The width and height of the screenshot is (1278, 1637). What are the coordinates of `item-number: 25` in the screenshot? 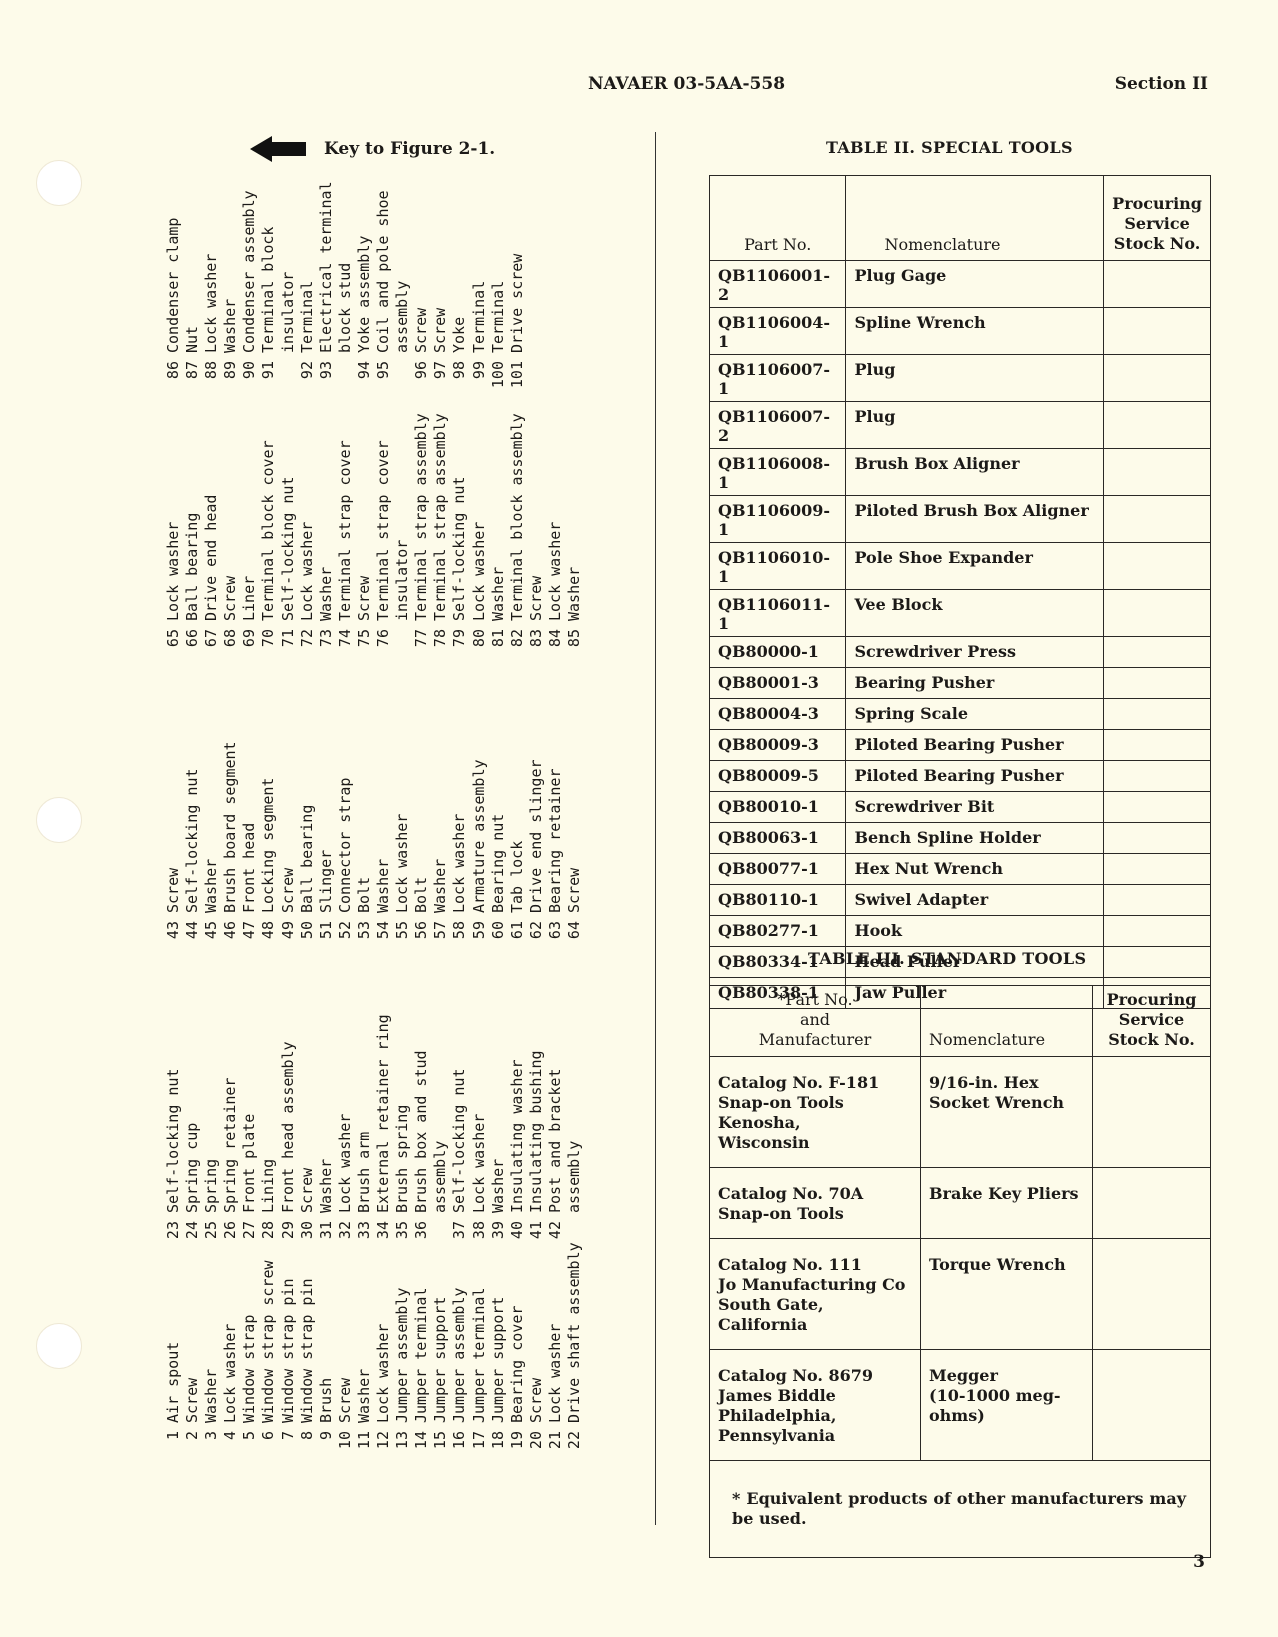 It's located at (211, 1230).